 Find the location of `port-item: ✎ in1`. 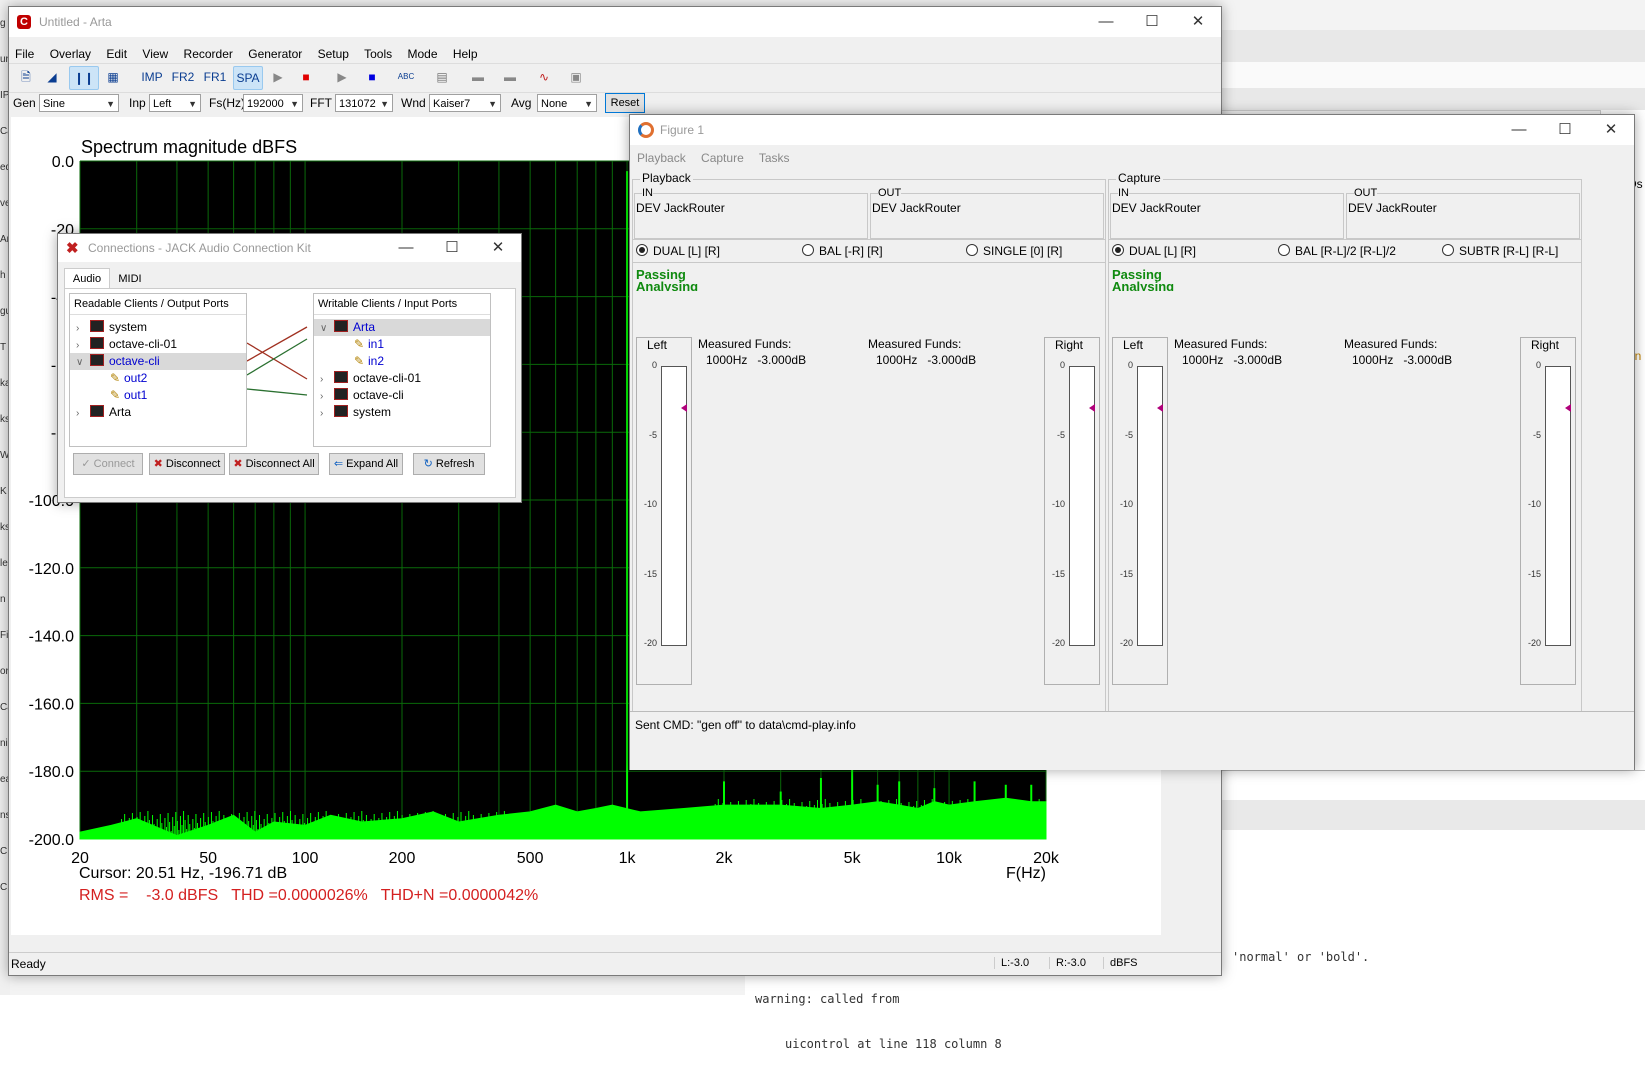

port-item: ✎ in1 is located at coordinates (369, 344).